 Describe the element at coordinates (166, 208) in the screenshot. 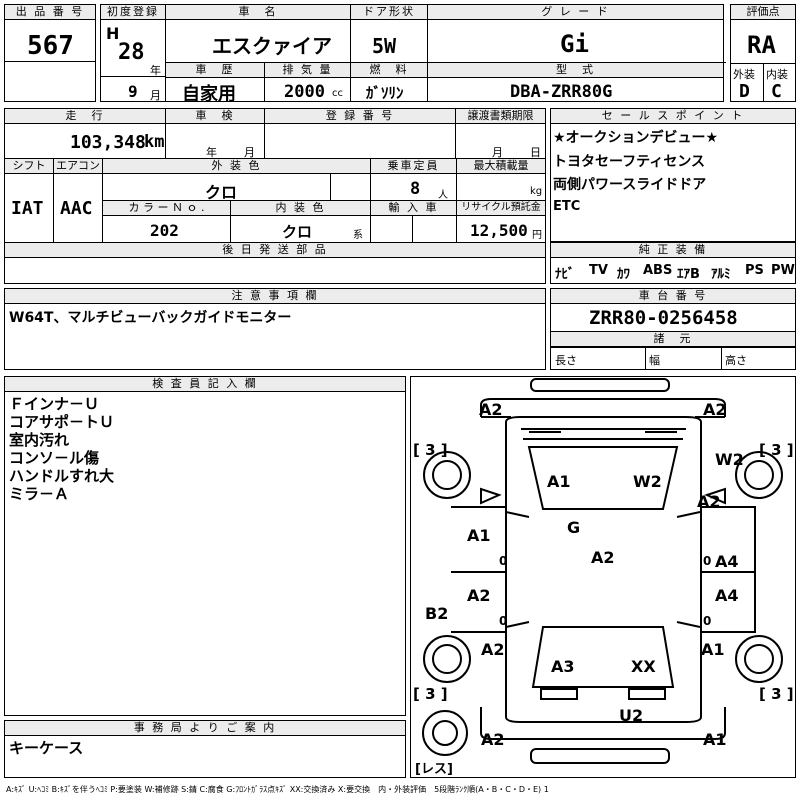

I see `colorno-label: カ ラ ー Ｎ ｏ .` at that location.